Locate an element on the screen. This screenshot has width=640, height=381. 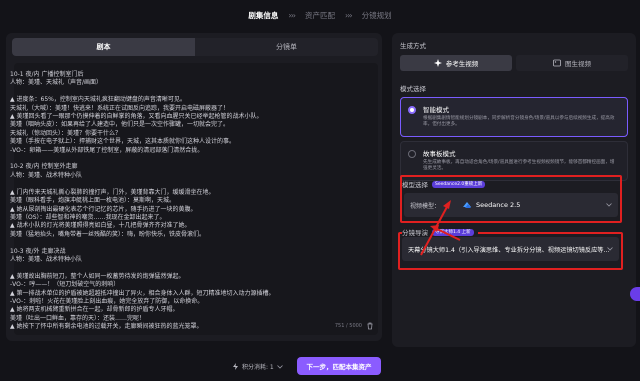
select-prefix: 视频模型： is located at coordinates (425, 206).